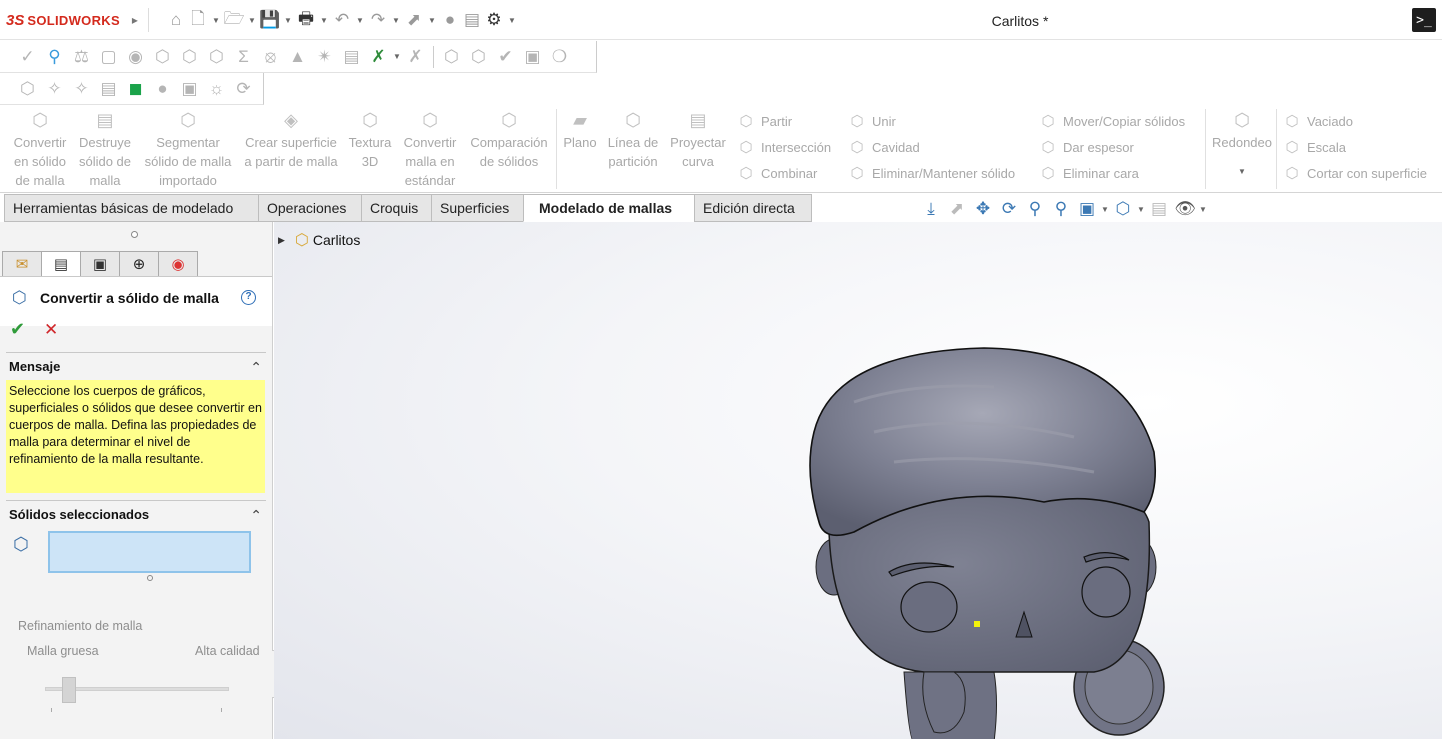 The height and width of the screenshot is (739, 1442). What do you see at coordinates (370, 141) in the screenshot?
I see `textura-3d-button: ⬡ Textura 3D` at bounding box center [370, 141].